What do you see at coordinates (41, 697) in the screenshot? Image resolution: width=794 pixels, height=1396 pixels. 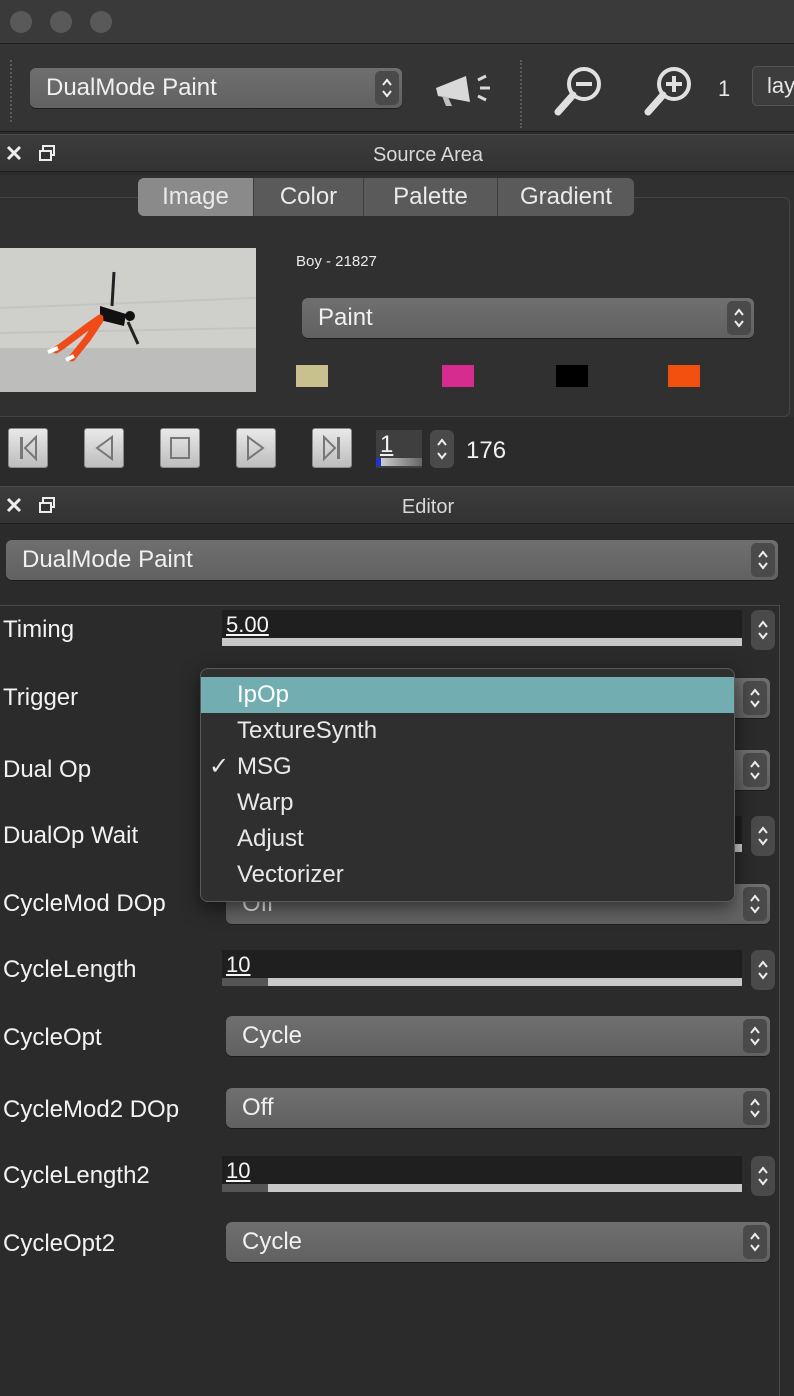 I see `trigger-label: Trigger` at bounding box center [41, 697].